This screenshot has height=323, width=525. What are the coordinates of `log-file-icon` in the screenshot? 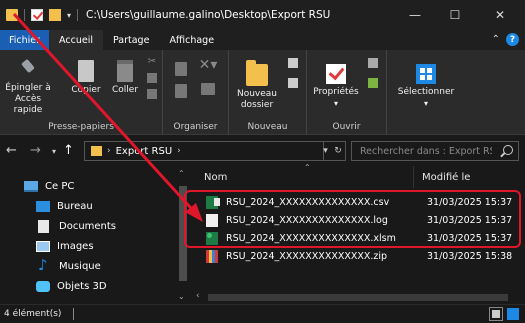 It's located at (212, 220).